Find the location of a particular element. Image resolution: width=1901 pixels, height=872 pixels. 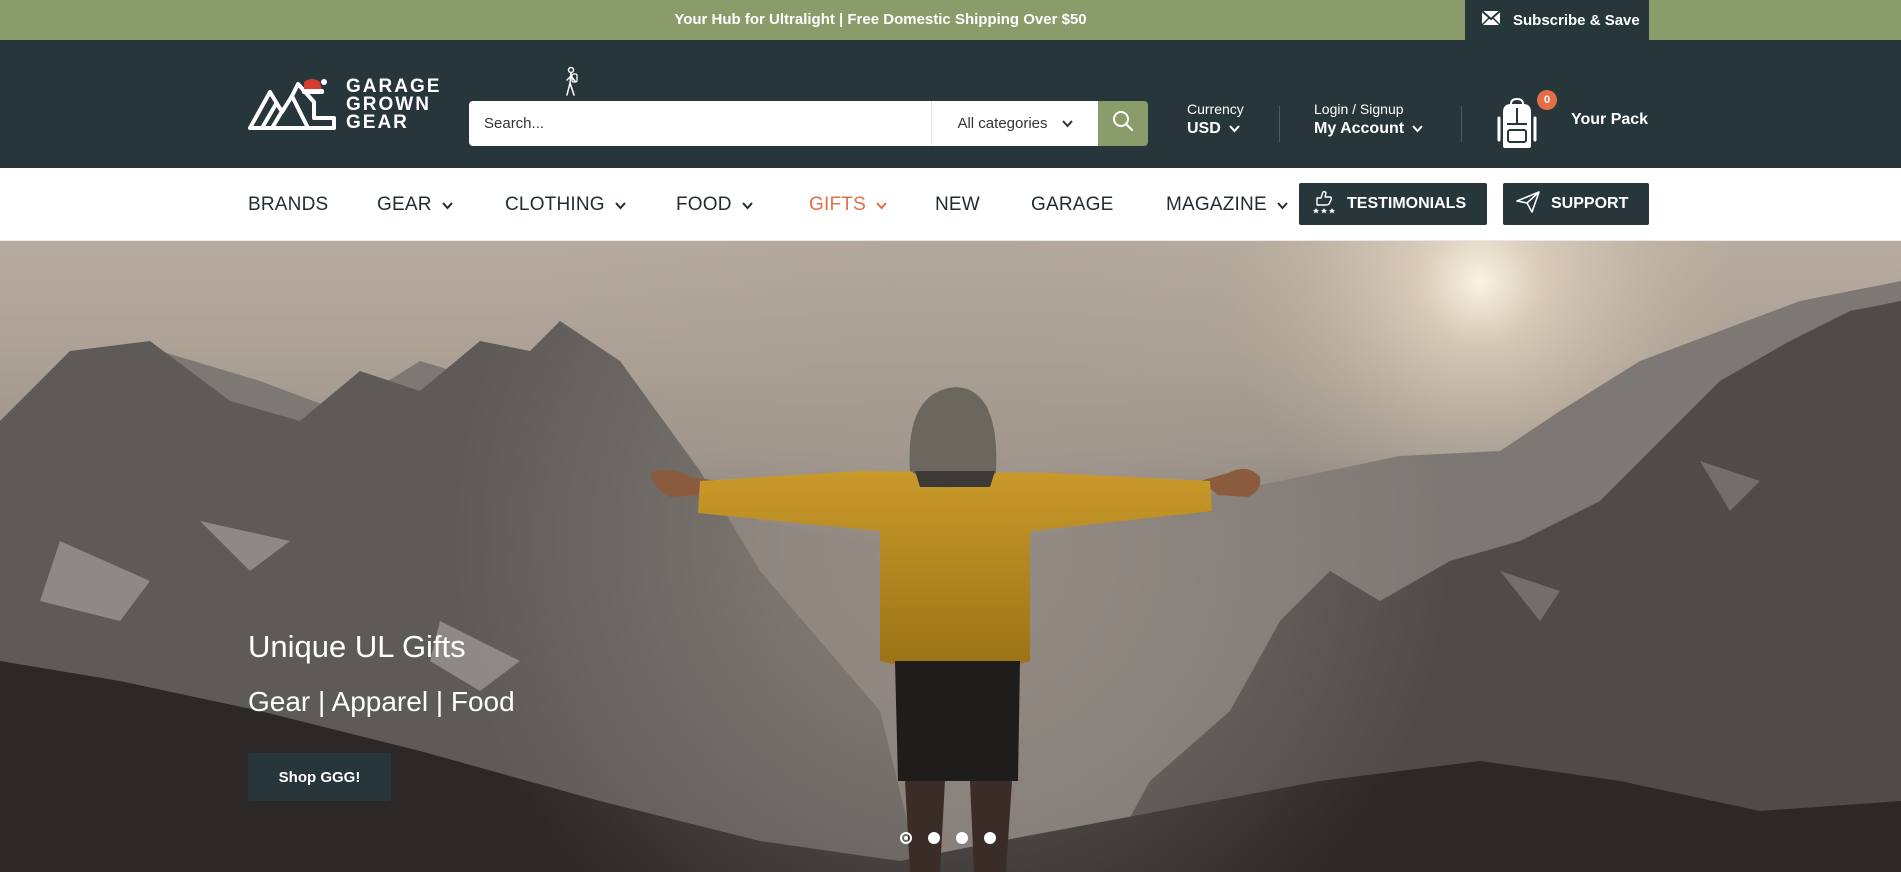

logo: GARAGE GROWN GEAR is located at coordinates (343, 105).